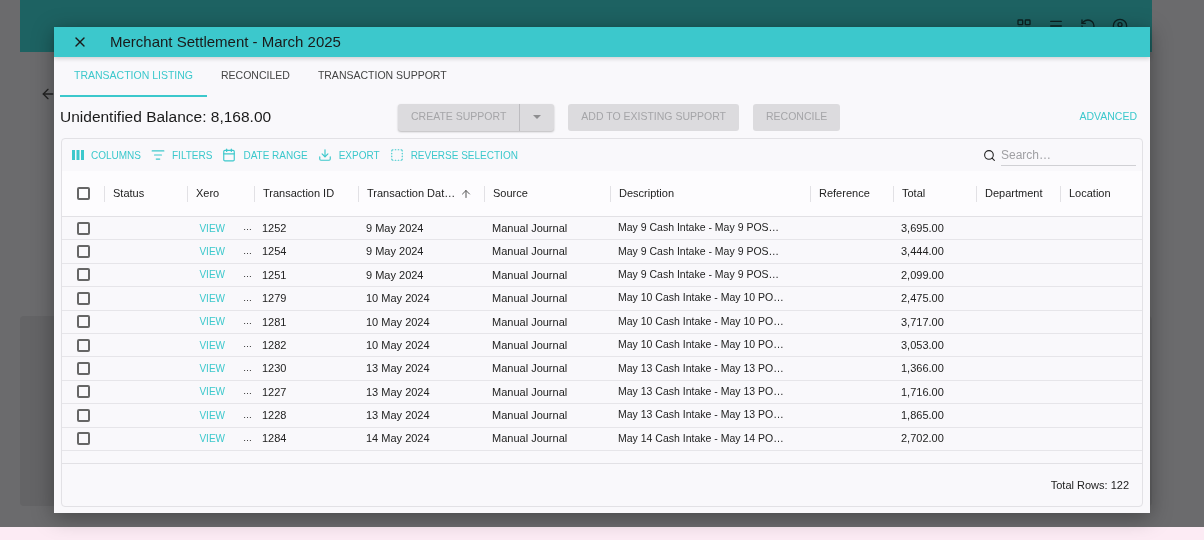 This screenshot has width=1204, height=540. I want to click on column-header: Description, so click(647, 193).